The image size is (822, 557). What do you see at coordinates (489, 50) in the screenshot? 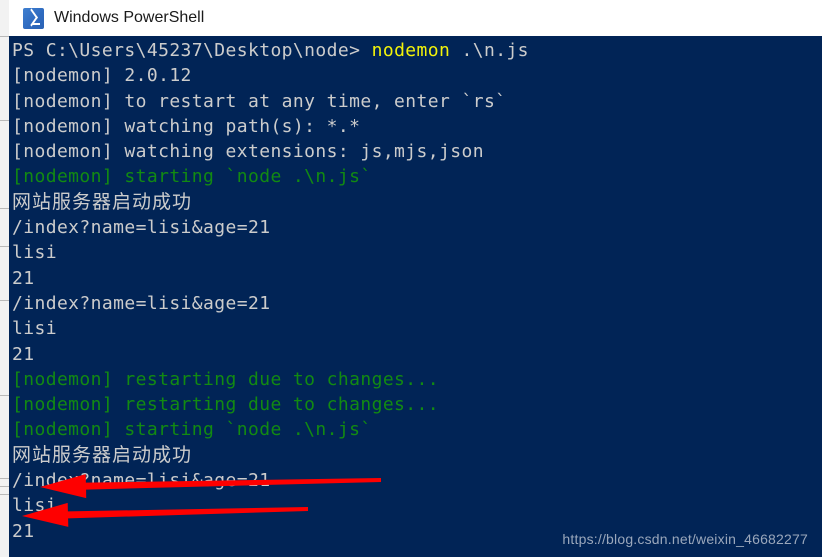
I see `console-segment-white: .\n.js` at bounding box center [489, 50].